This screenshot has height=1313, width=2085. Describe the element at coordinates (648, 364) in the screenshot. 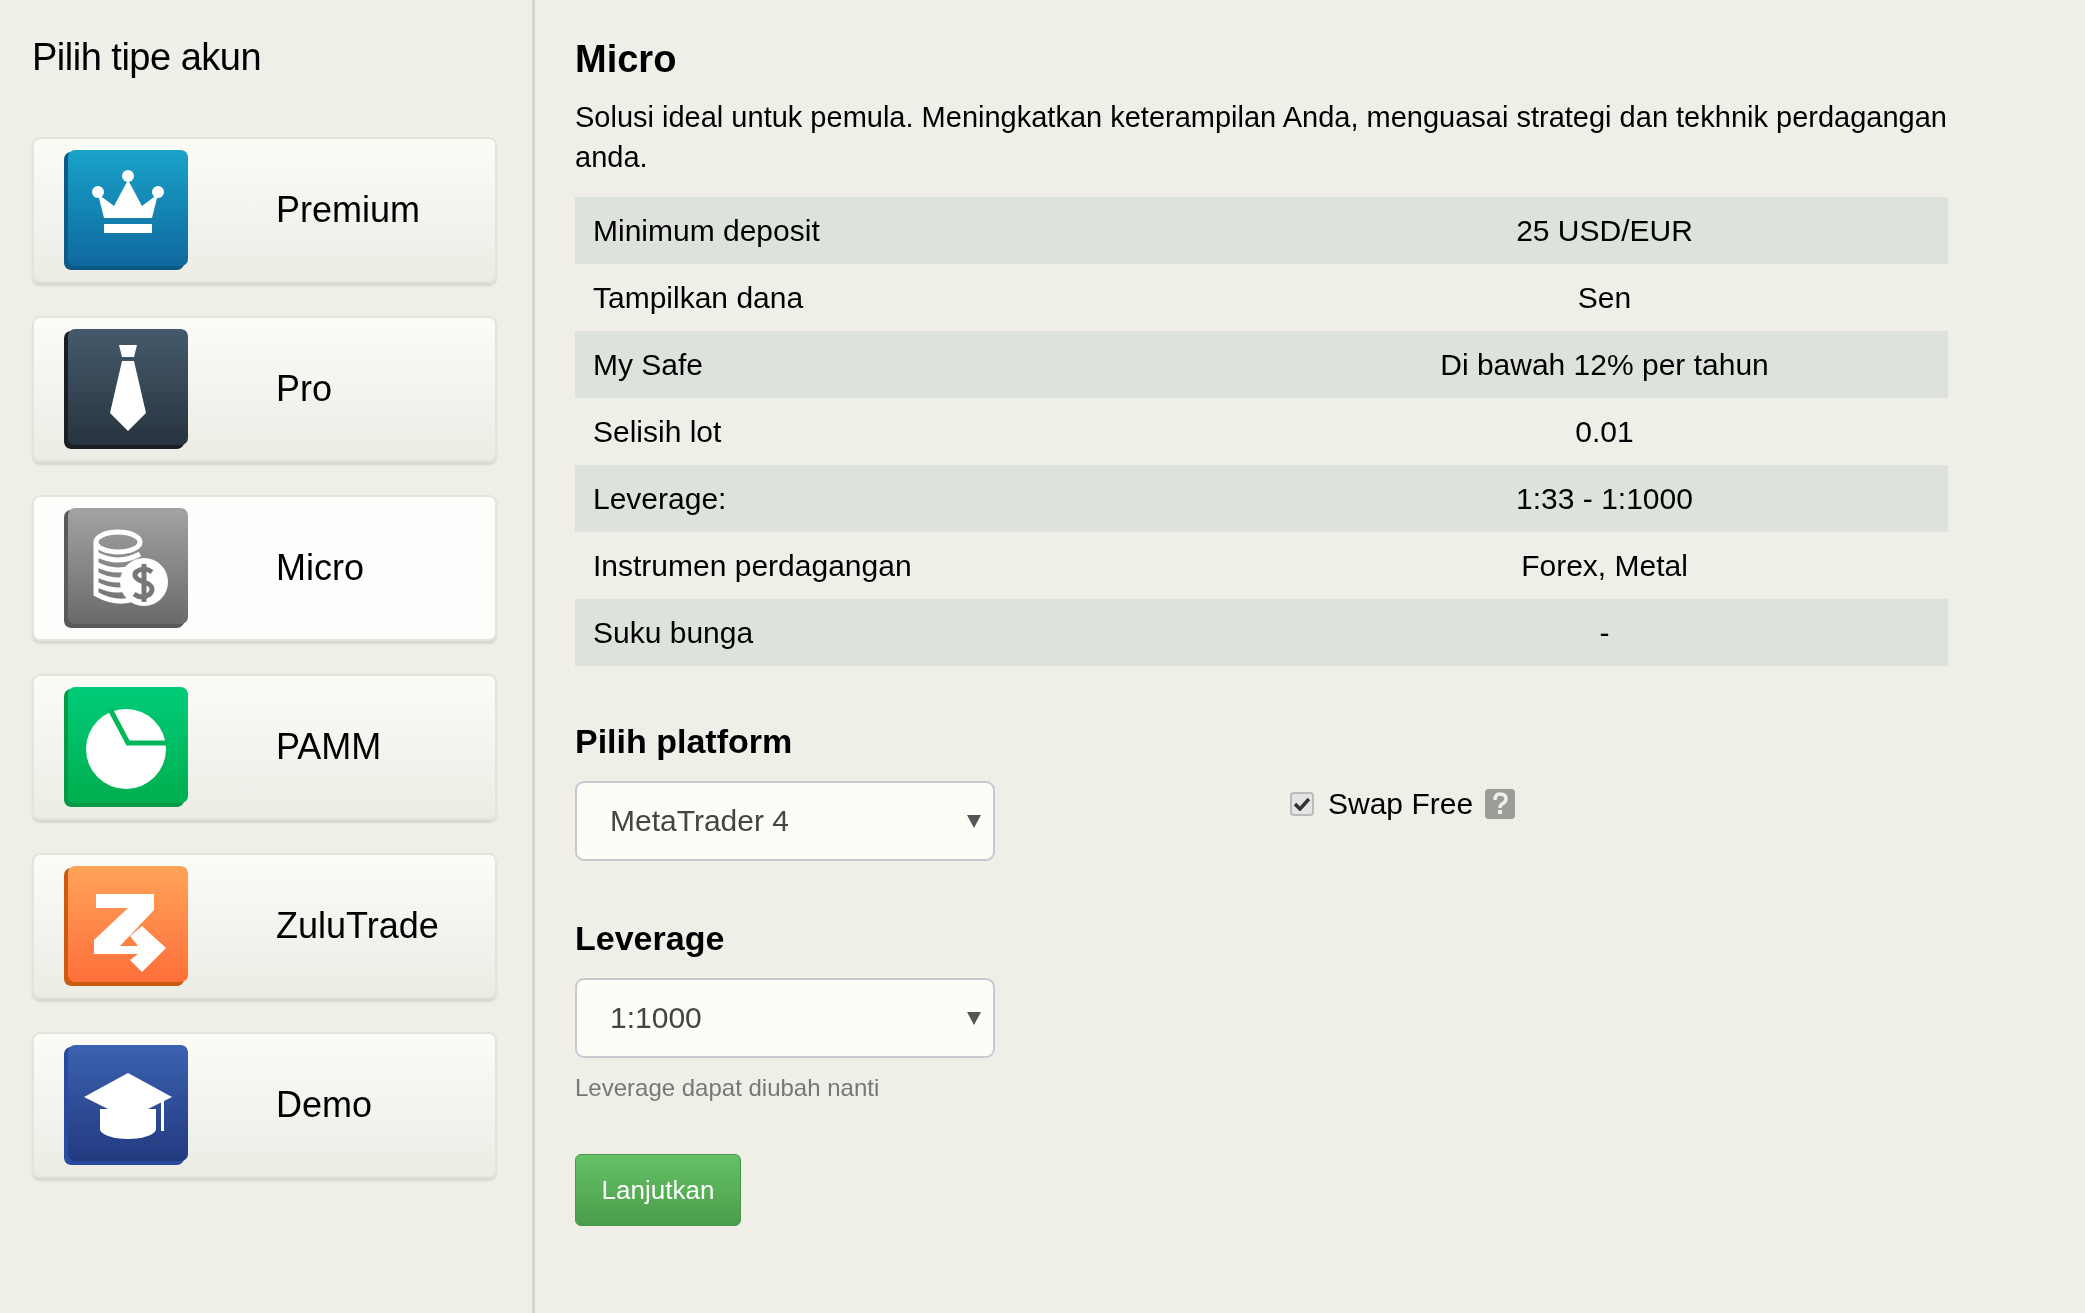

I see `row-label: My Safe` at that location.